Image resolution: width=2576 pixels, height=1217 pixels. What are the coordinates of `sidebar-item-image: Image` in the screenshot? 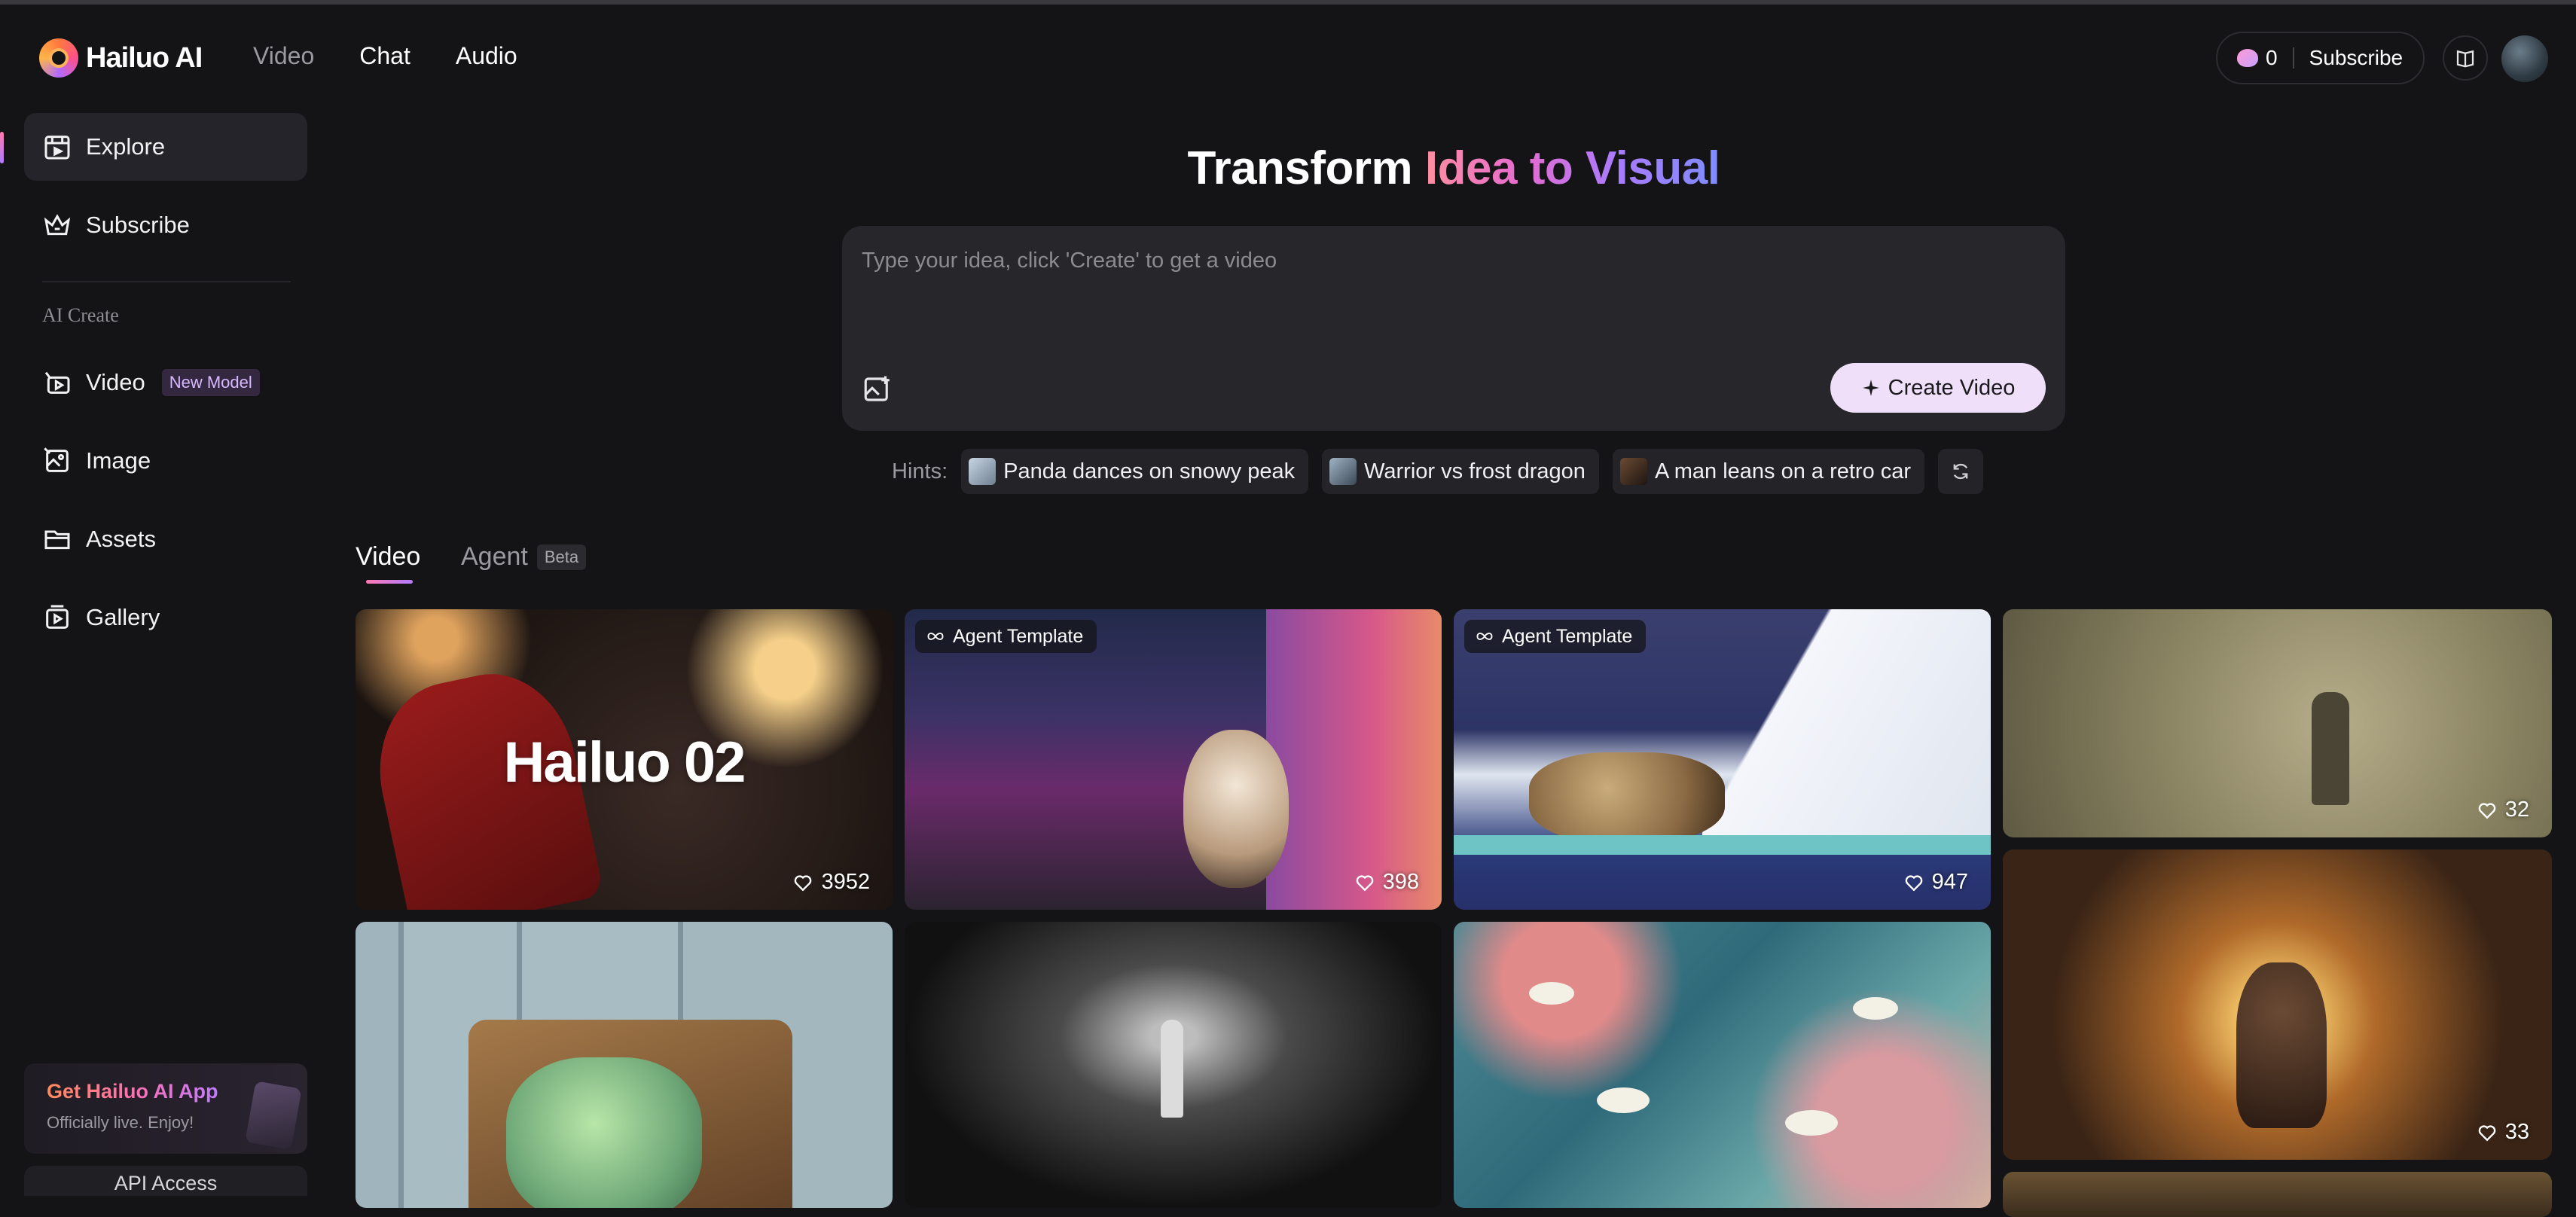 It's located at (166, 461).